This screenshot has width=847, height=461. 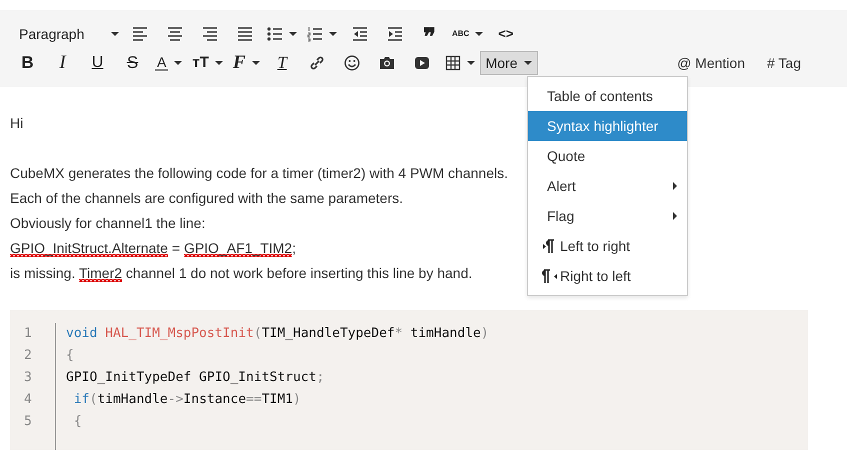 What do you see at coordinates (387, 62) in the screenshot?
I see `camera-icon` at bounding box center [387, 62].